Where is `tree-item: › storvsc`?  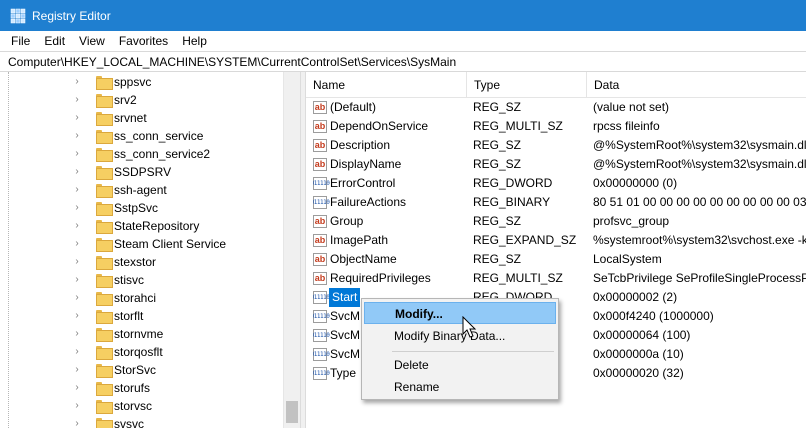 tree-item: › storvsc is located at coordinates (112, 406).